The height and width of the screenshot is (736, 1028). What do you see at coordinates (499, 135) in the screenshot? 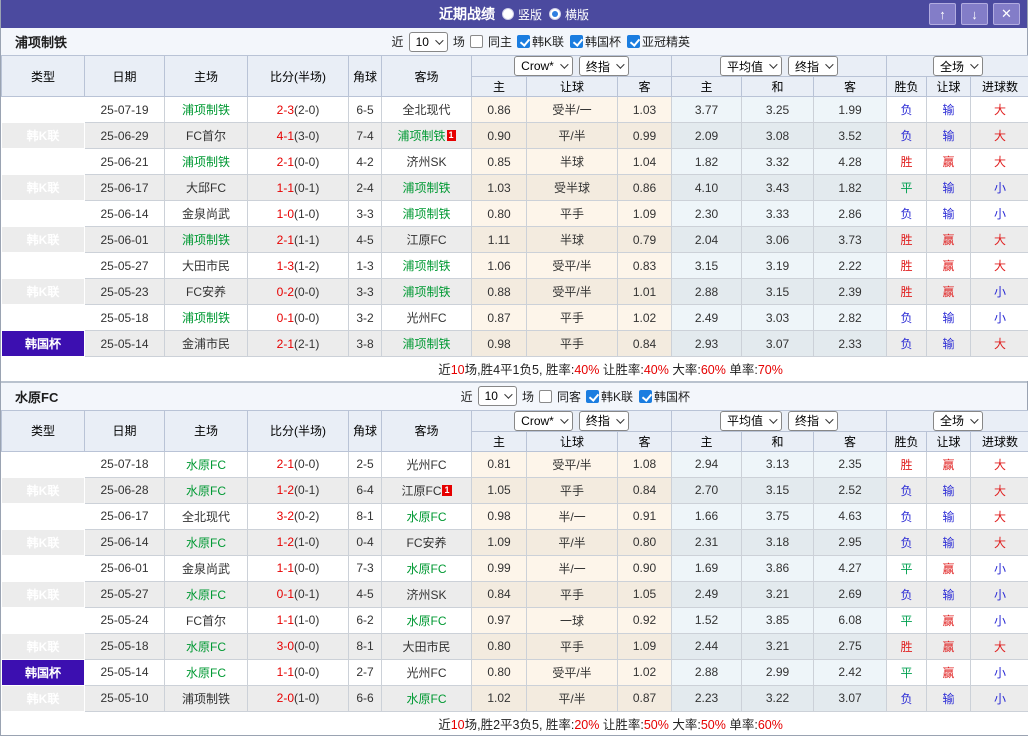
I see `home-odds: 0.90` at bounding box center [499, 135].